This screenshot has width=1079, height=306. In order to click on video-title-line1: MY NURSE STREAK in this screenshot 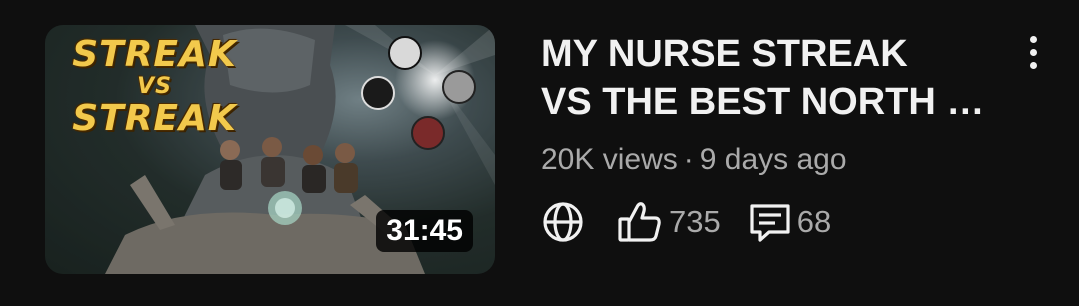, I will do `click(724, 54)`.